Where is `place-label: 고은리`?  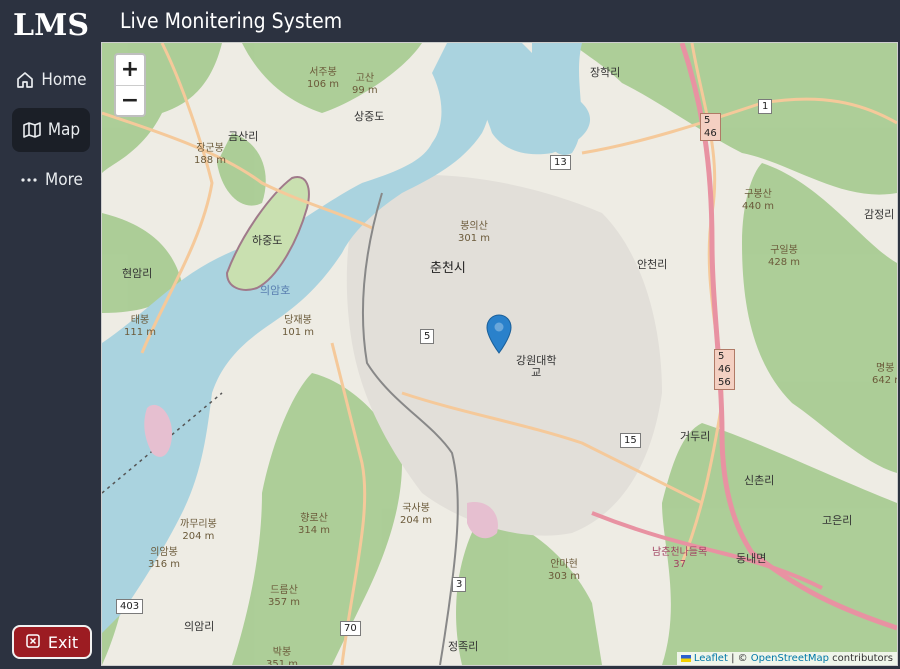
place-label: 고은리 is located at coordinates (837, 520).